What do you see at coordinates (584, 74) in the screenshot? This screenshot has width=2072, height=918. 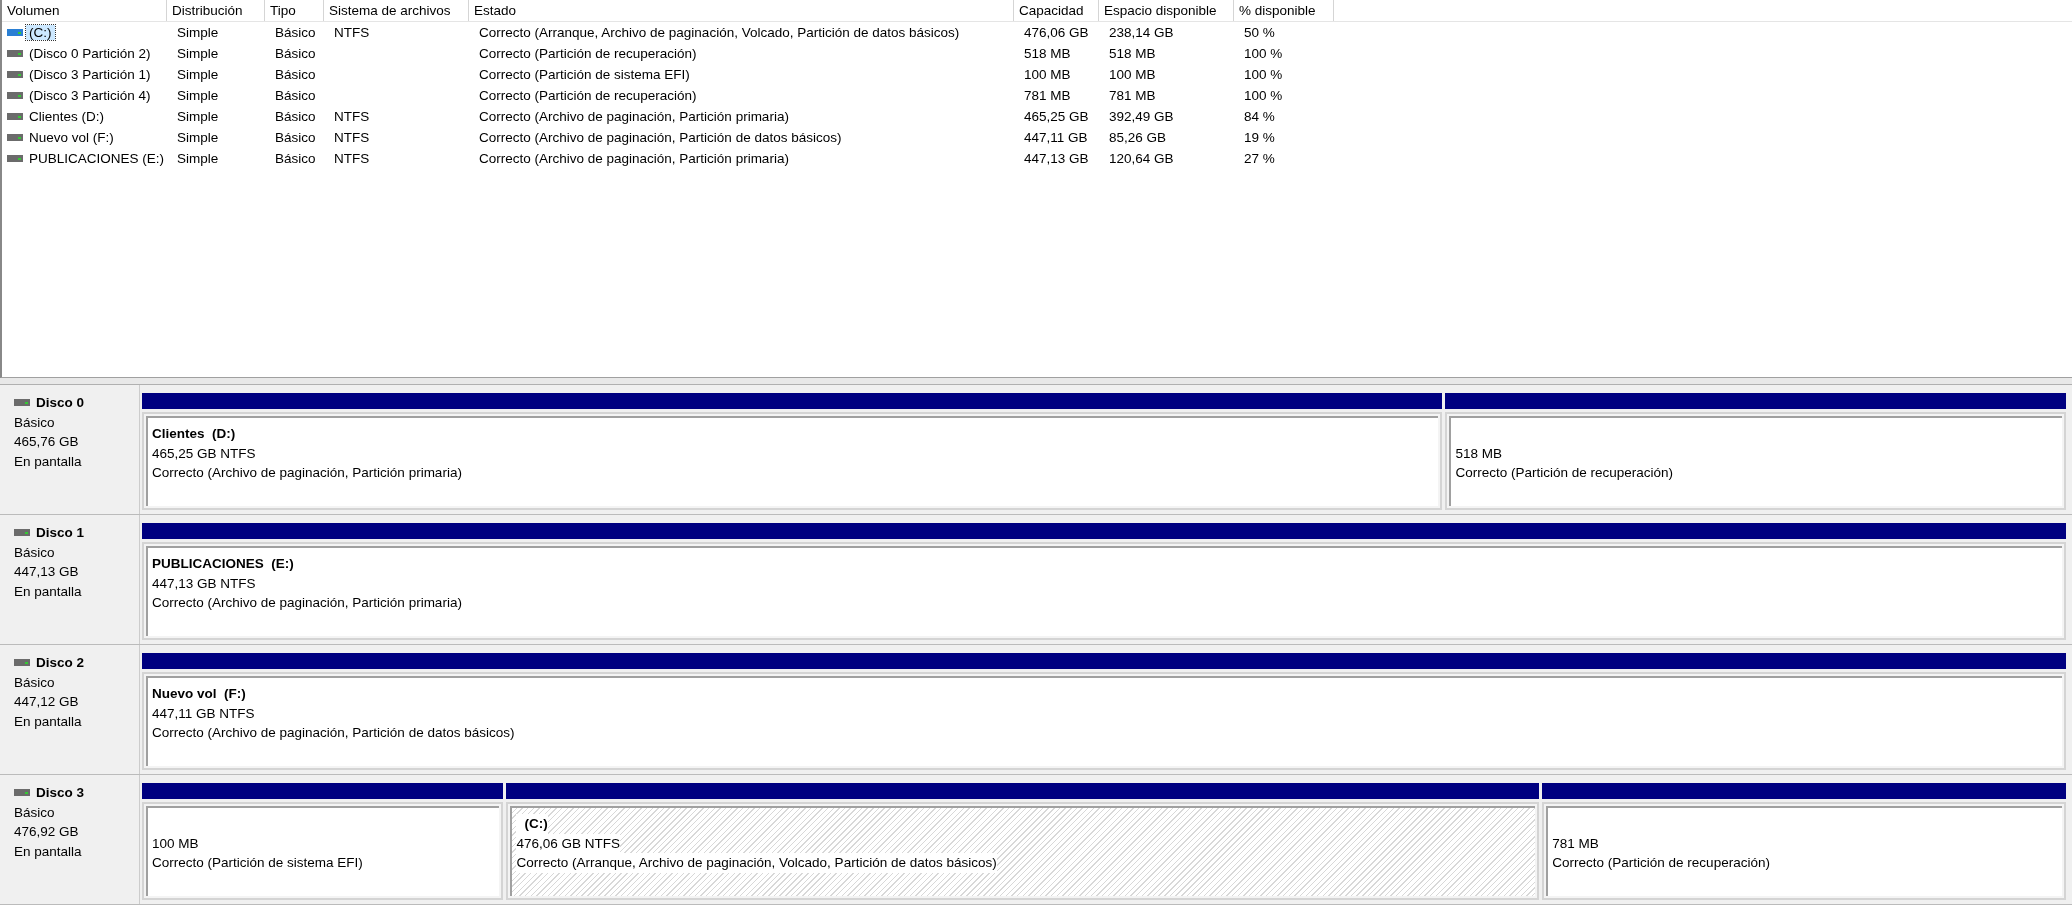 I see `table-cell: Correcto (Partición de sistema EFI)` at bounding box center [584, 74].